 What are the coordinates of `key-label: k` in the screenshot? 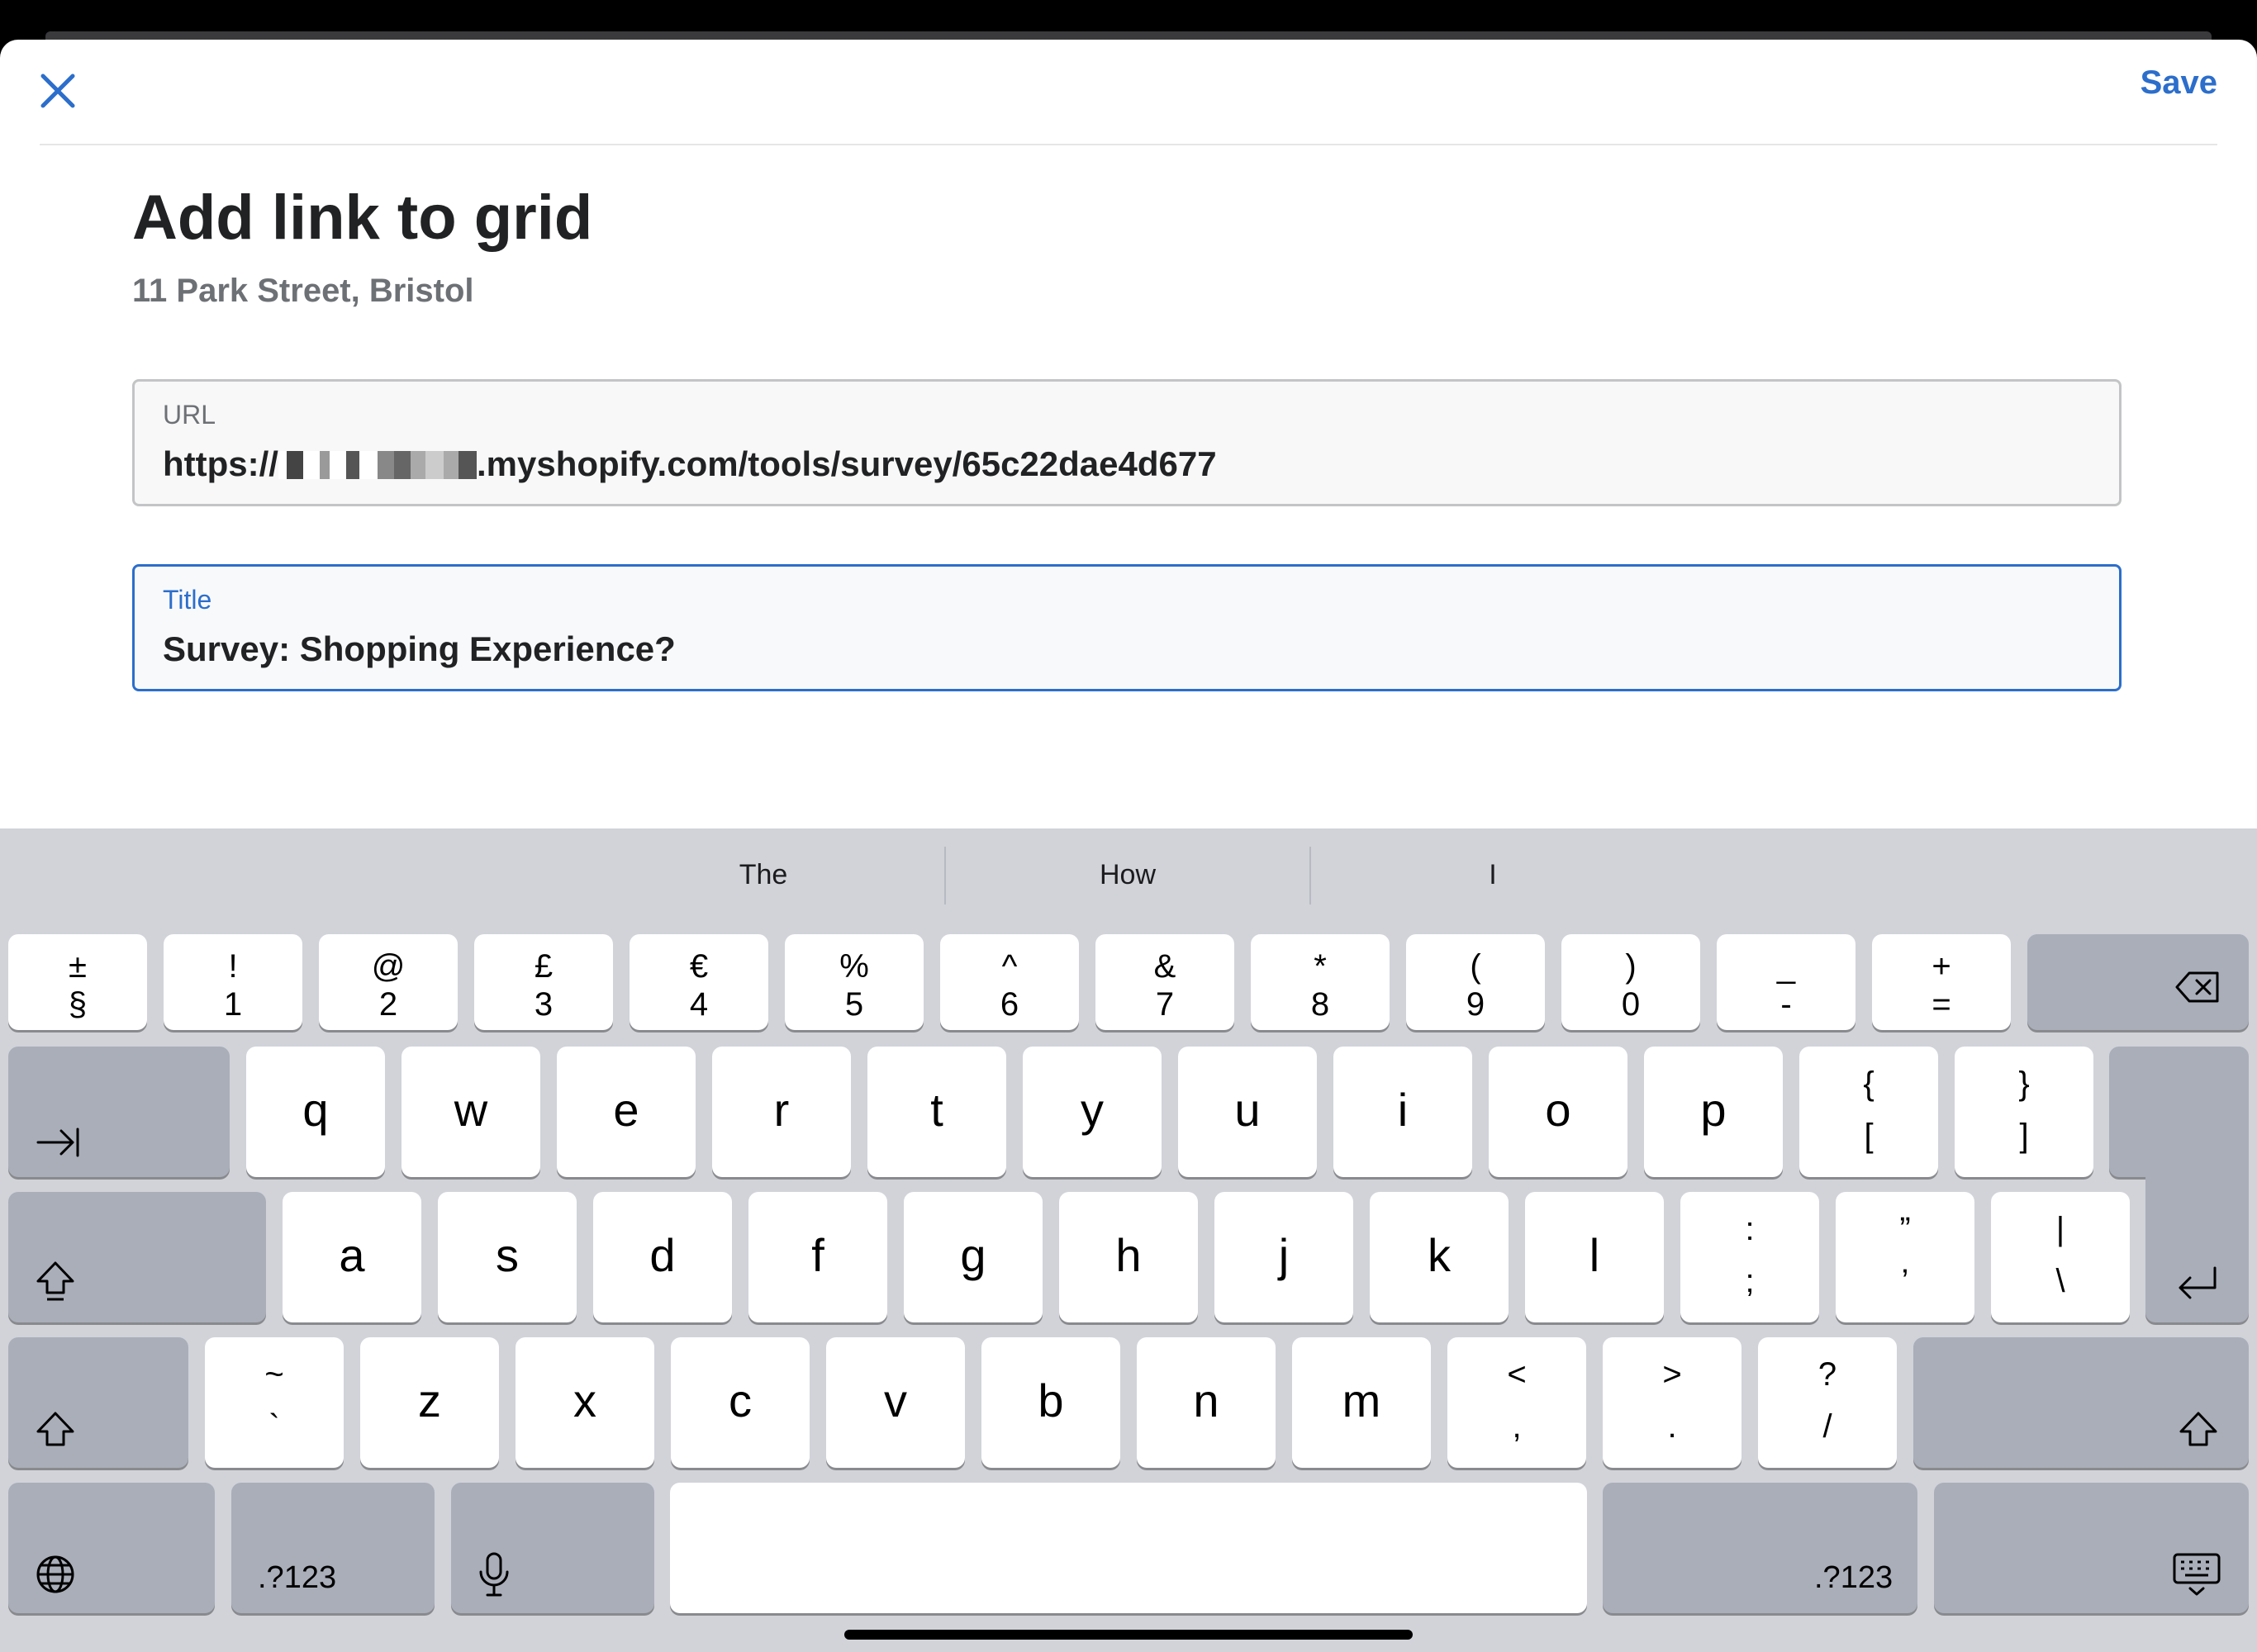 It's located at (1439, 1255).